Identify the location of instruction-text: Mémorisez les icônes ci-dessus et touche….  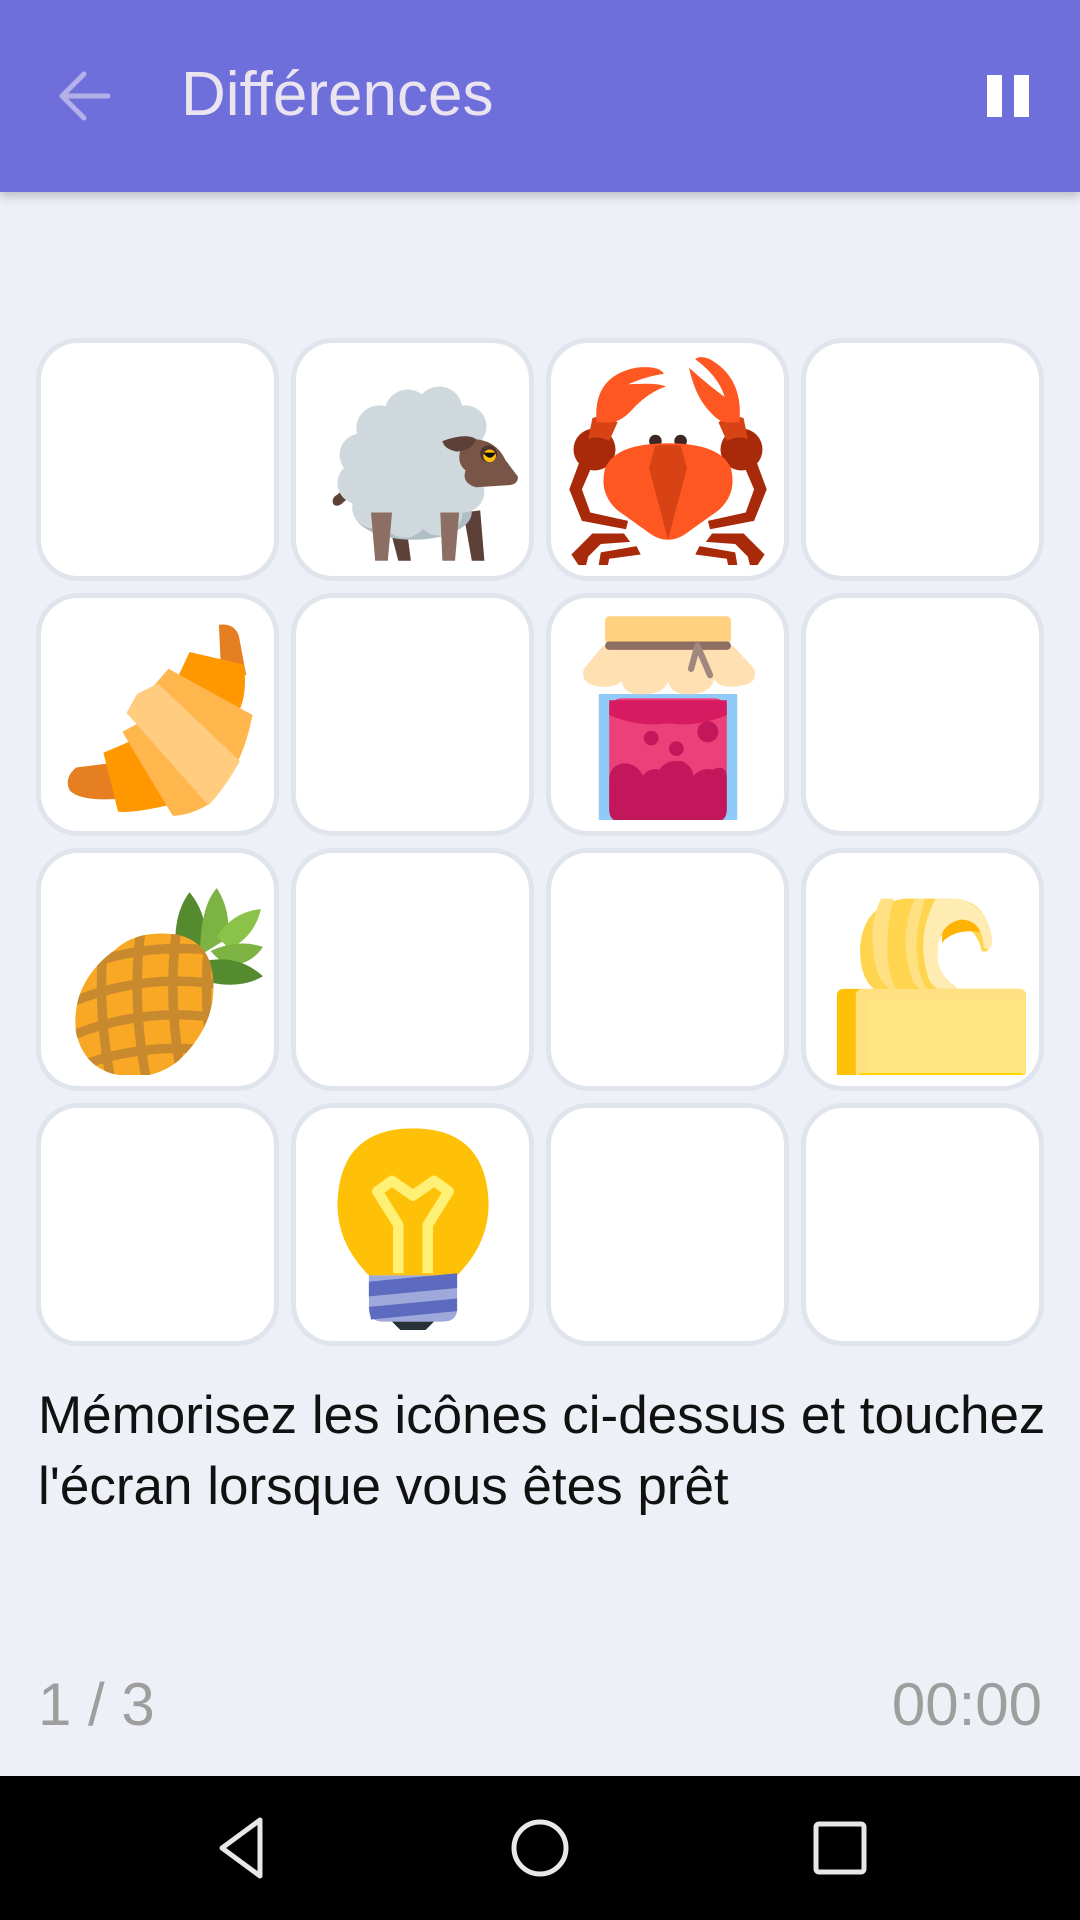
(542, 1451).